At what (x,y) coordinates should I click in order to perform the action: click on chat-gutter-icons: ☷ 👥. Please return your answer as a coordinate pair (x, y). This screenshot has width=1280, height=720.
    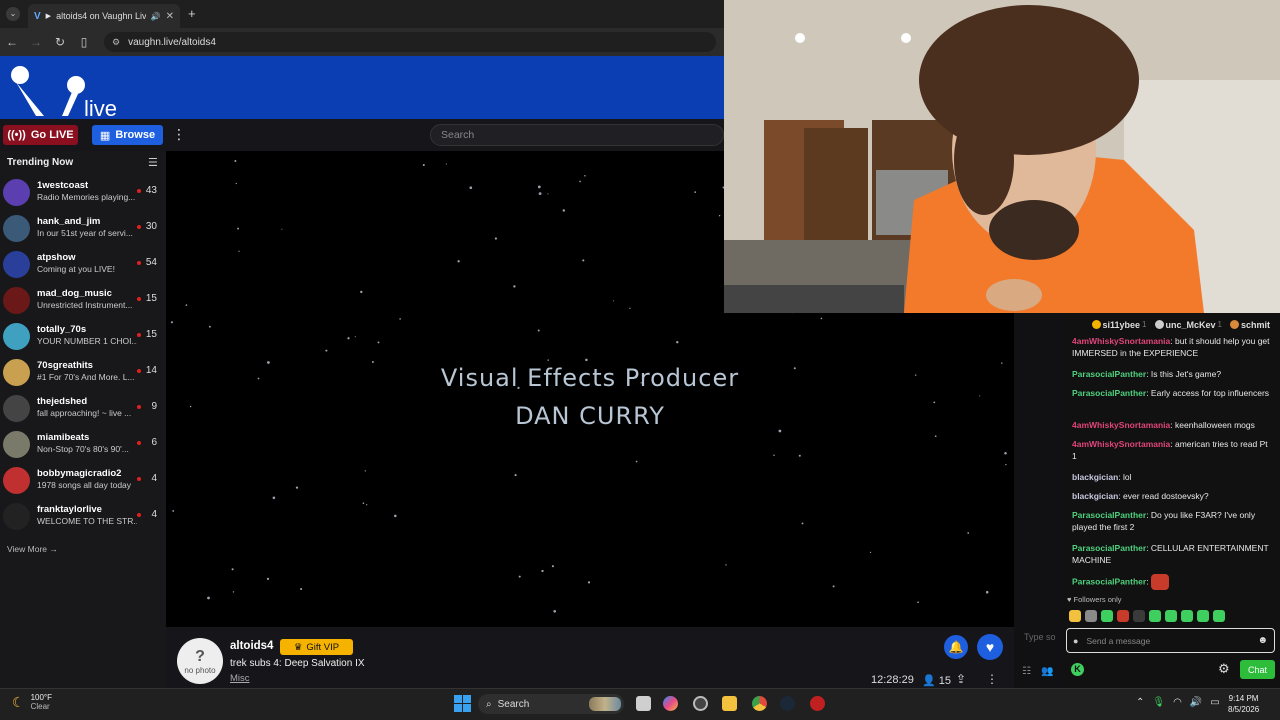
    Looking at the image, I should click on (1037, 671).